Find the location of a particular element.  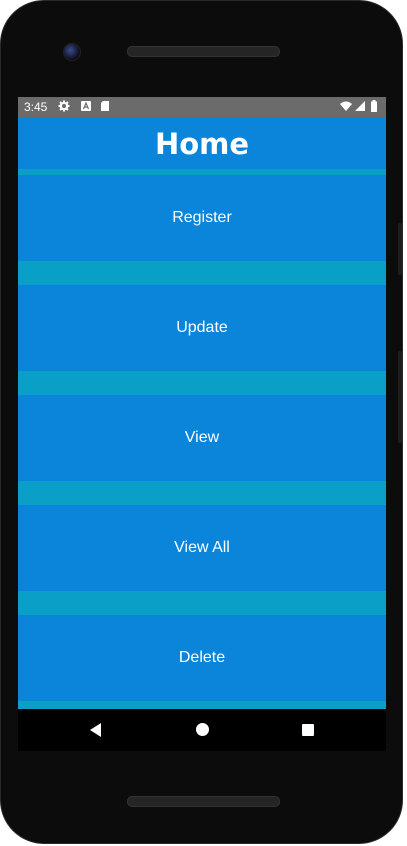

system-navigation-bar is located at coordinates (202, 730).